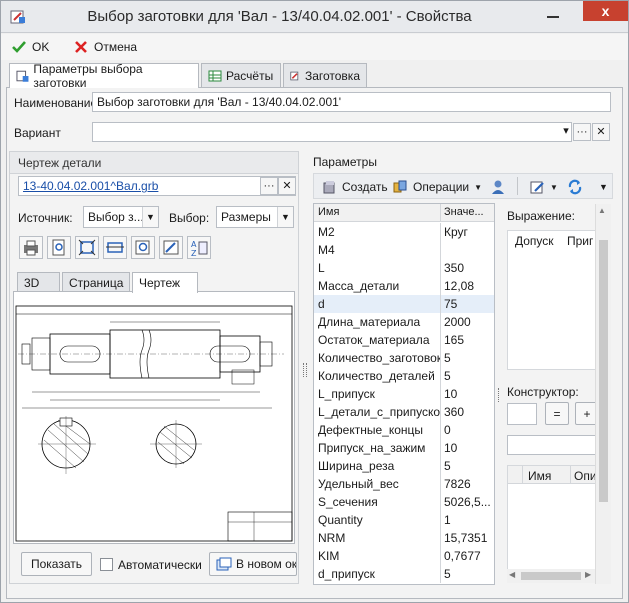 The width and height of the screenshot is (629, 603). Describe the element at coordinates (582, 132) in the screenshot. I see `variant-browse-button: ···` at that location.